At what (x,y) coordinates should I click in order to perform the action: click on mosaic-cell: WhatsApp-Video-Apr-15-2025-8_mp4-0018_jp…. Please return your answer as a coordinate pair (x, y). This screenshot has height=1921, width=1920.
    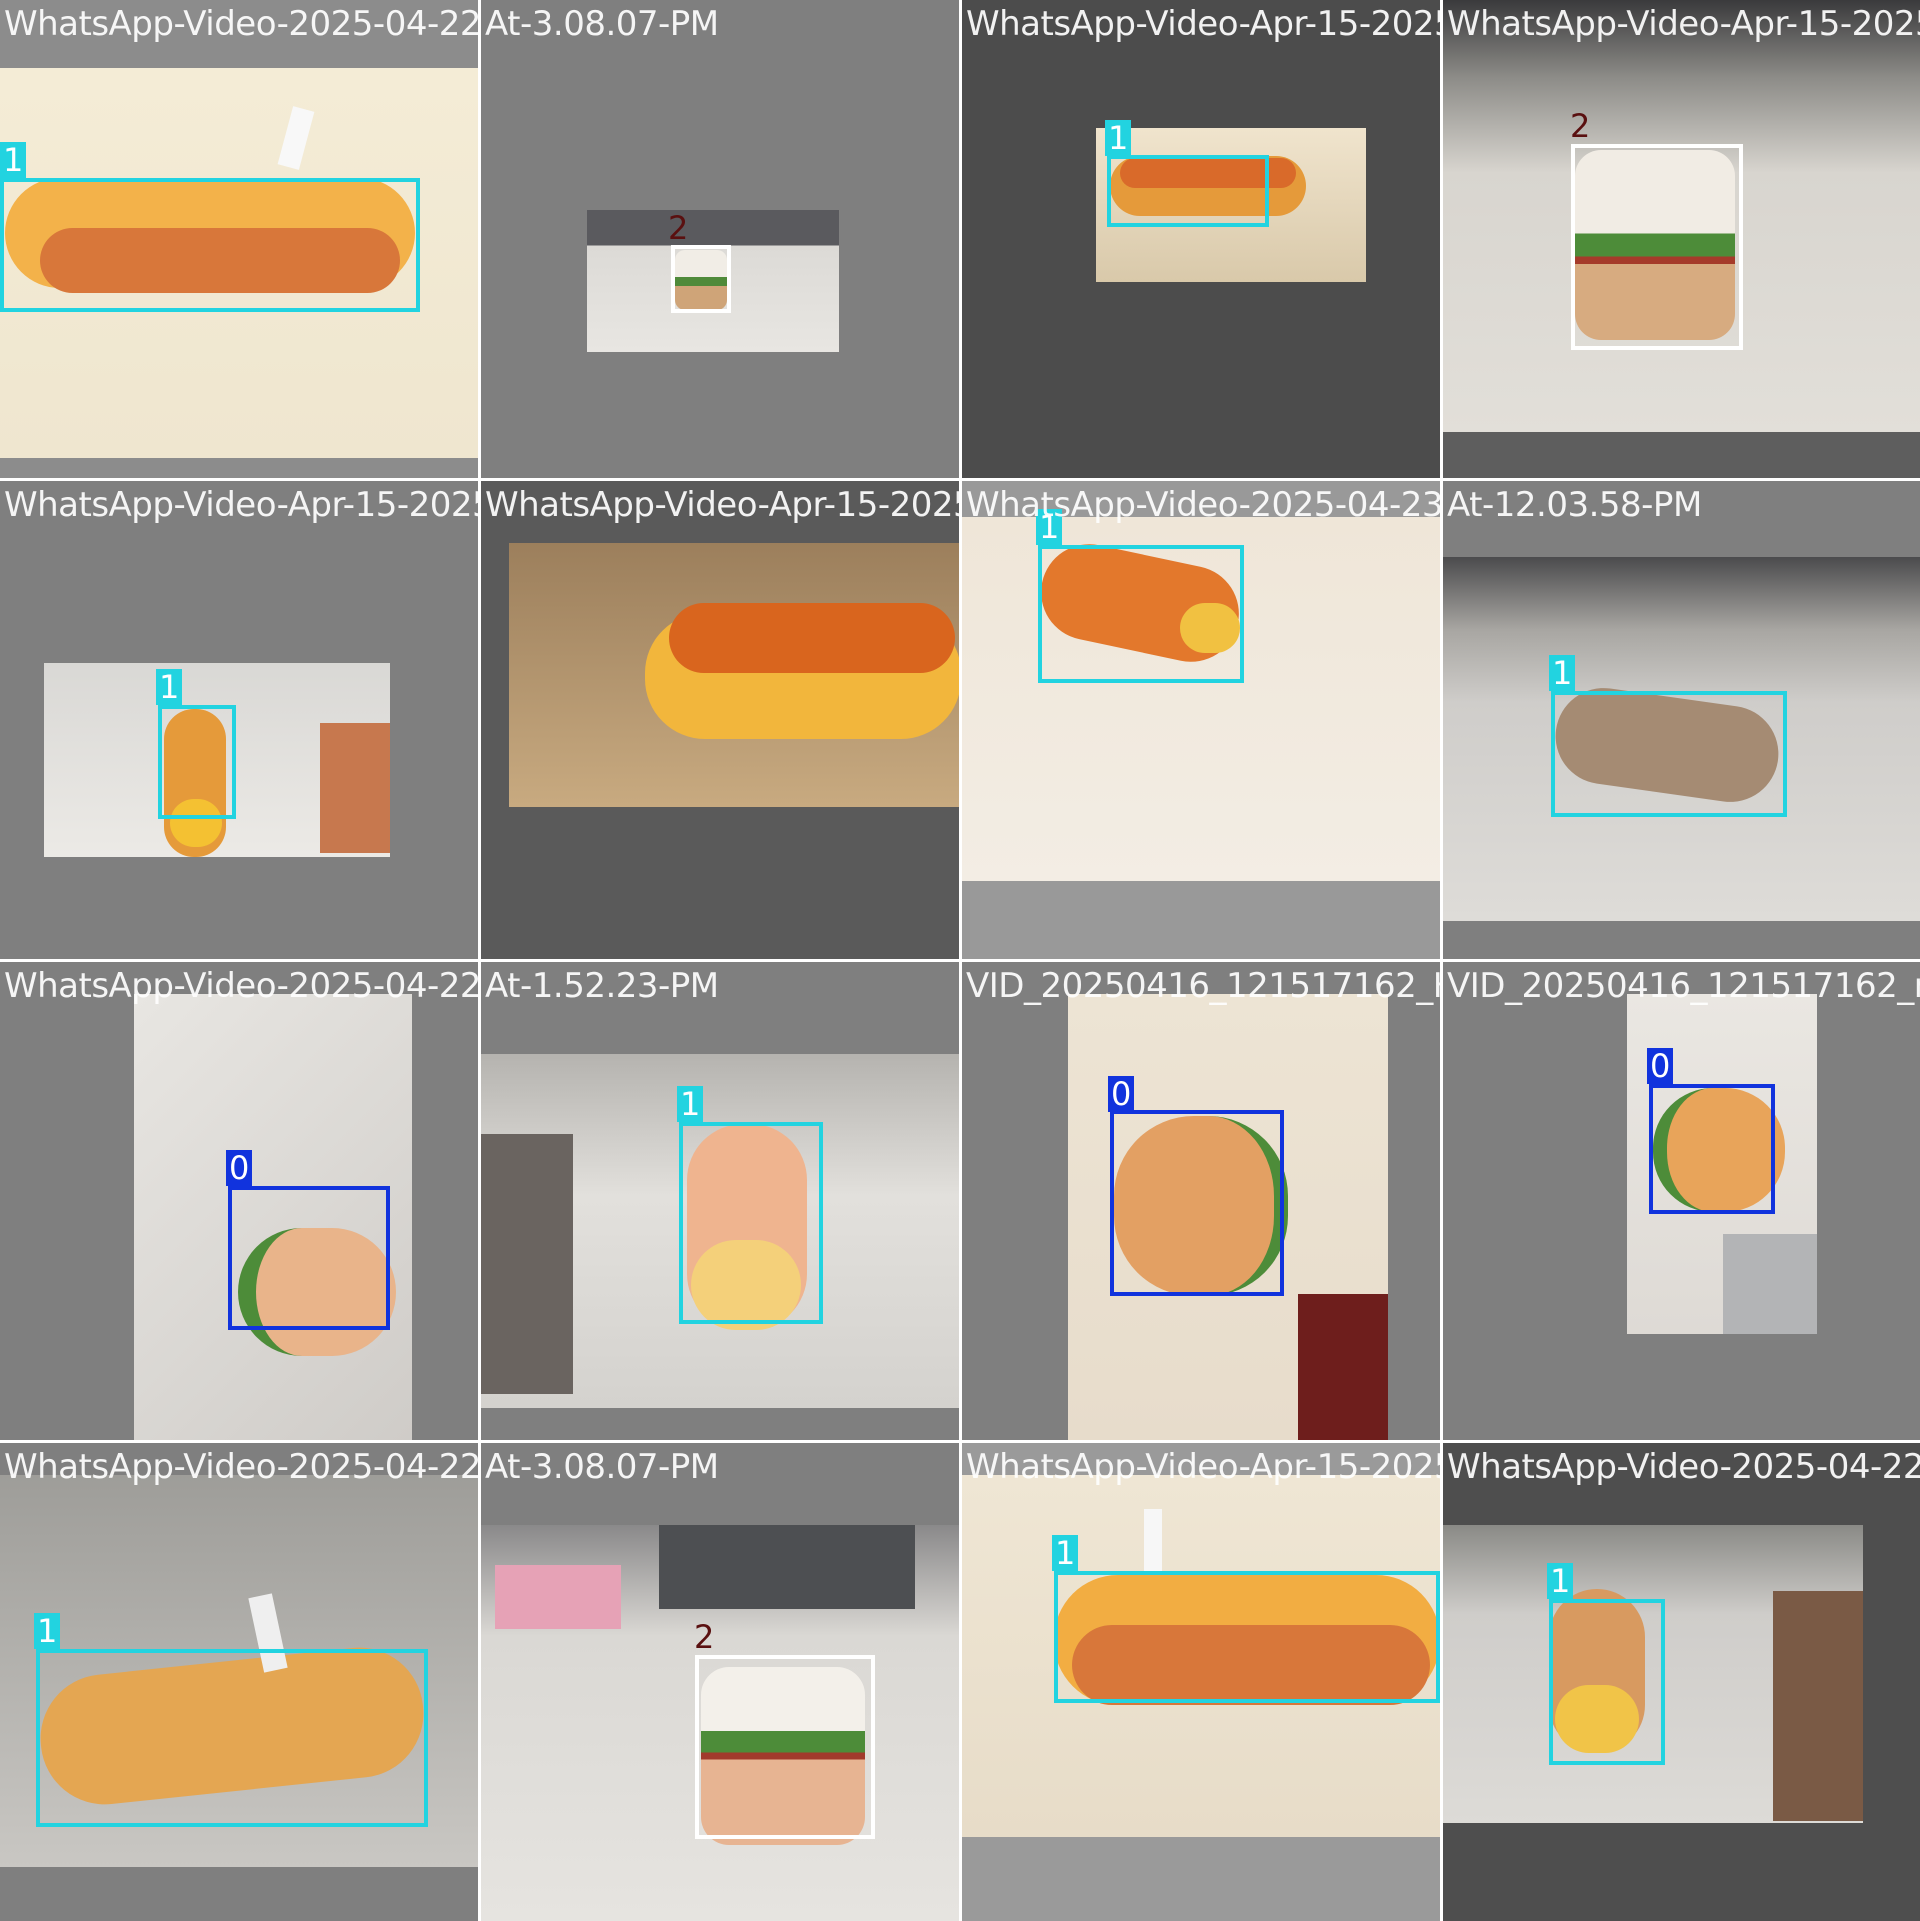
    Looking at the image, I should click on (720, 720).